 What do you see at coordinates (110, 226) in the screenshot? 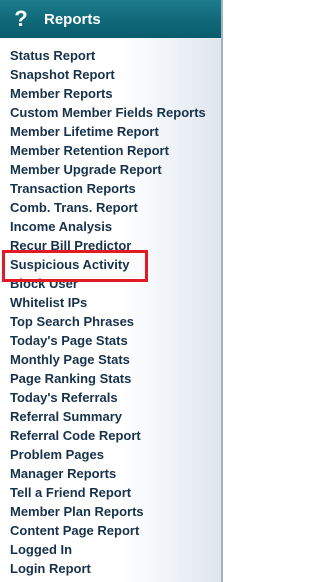
I see `menu-item-income-analysis: Income Analysis` at bounding box center [110, 226].